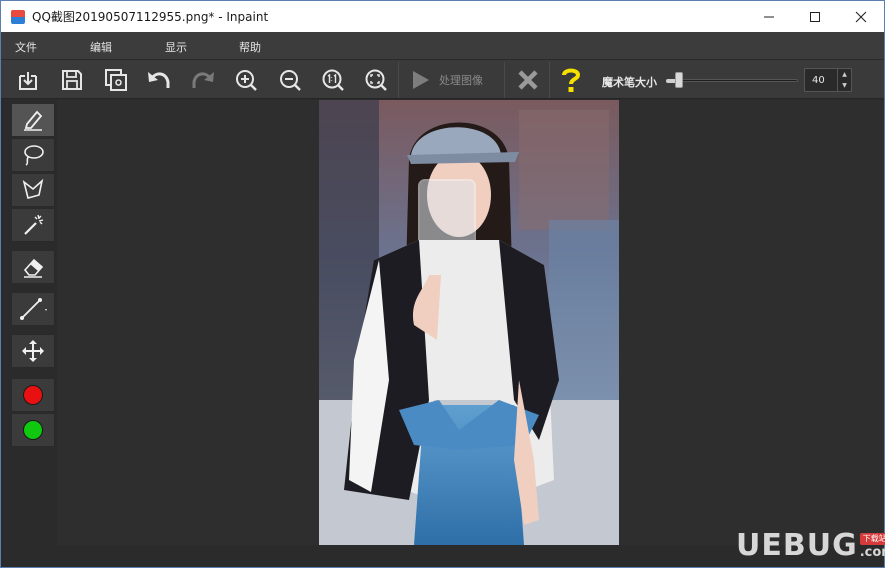 The width and height of the screenshot is (885, 568). Describe the element at coordinates (421, 80) in the screenshot. I see `play-icon` at that location.